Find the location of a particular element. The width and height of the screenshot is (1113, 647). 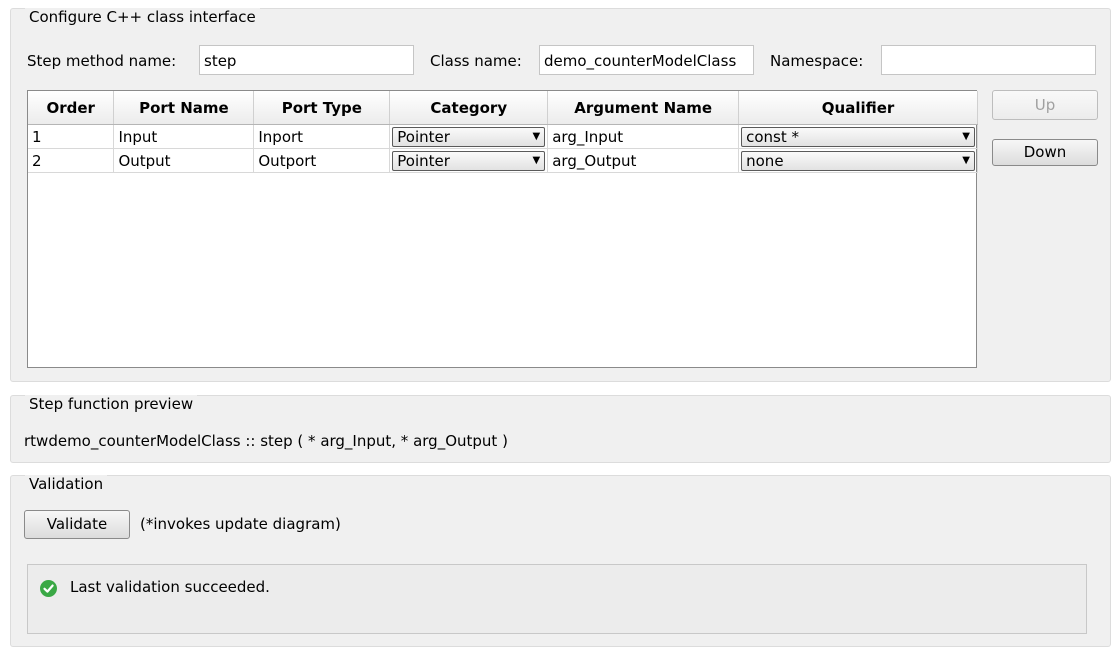

port-type-cell: Outport is located at coordinates (322, 160).